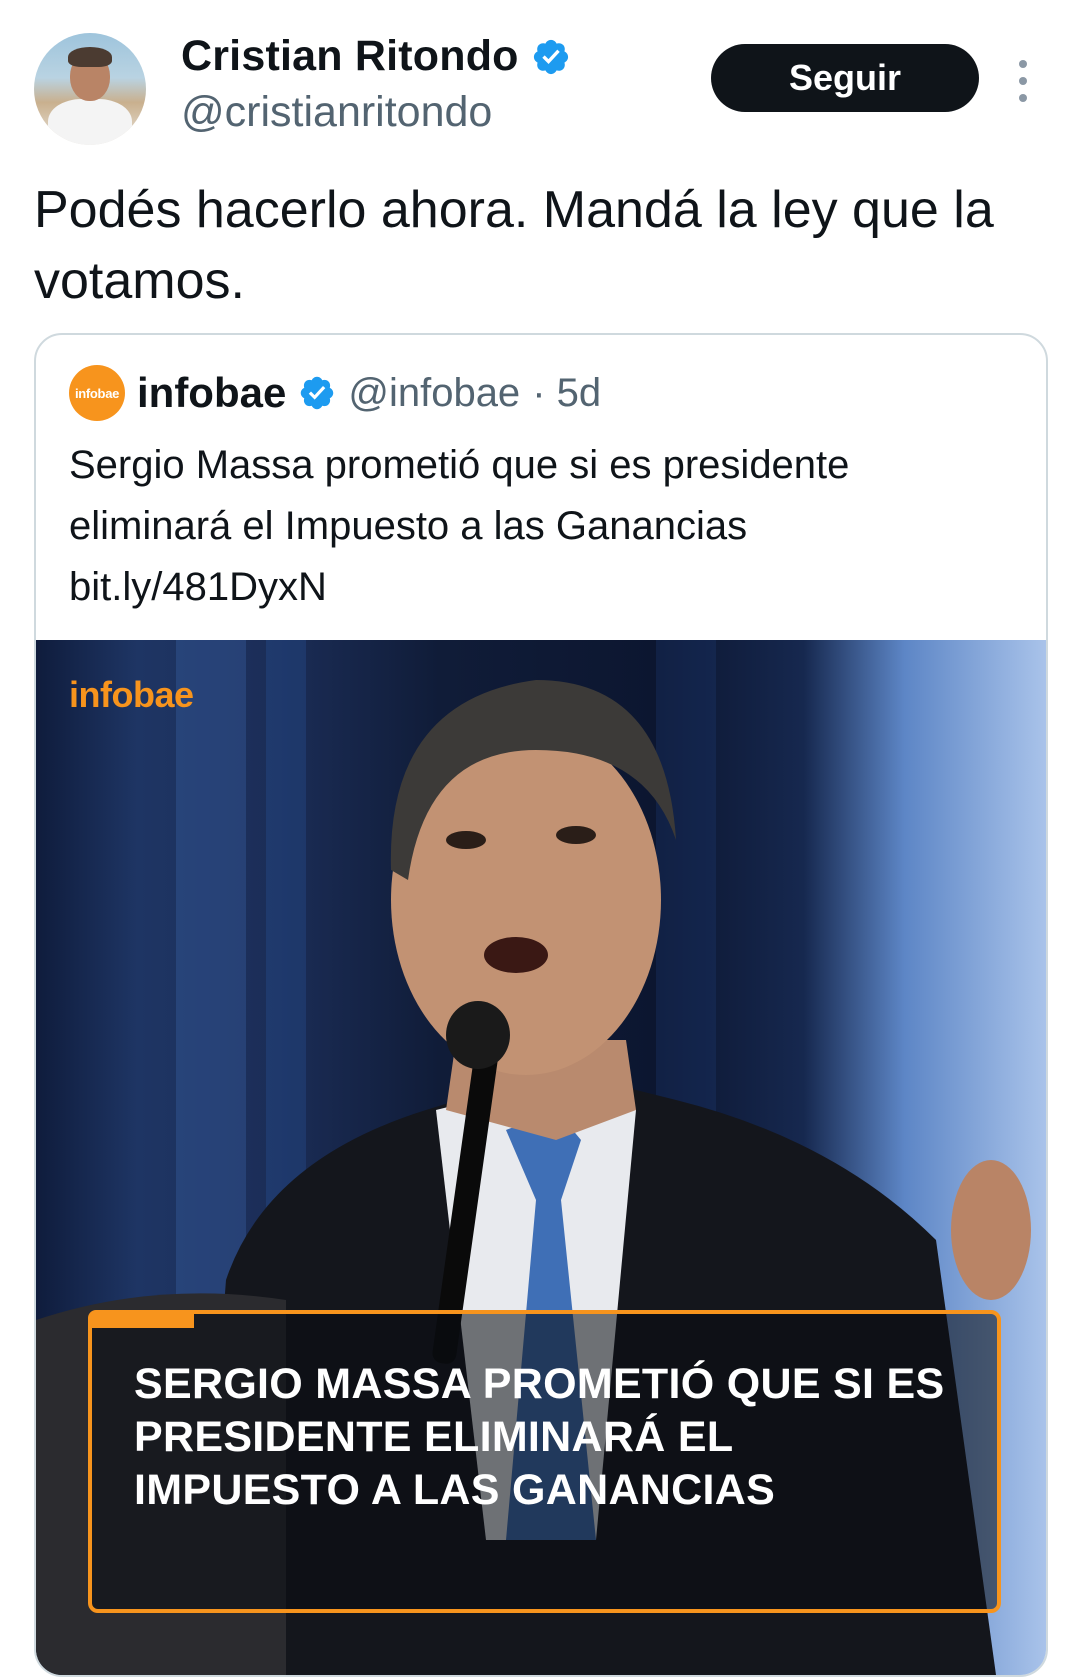  Describe the element at coordinates (845, 78) in the screenshot. I see `follow-button: Seguir` at that location.